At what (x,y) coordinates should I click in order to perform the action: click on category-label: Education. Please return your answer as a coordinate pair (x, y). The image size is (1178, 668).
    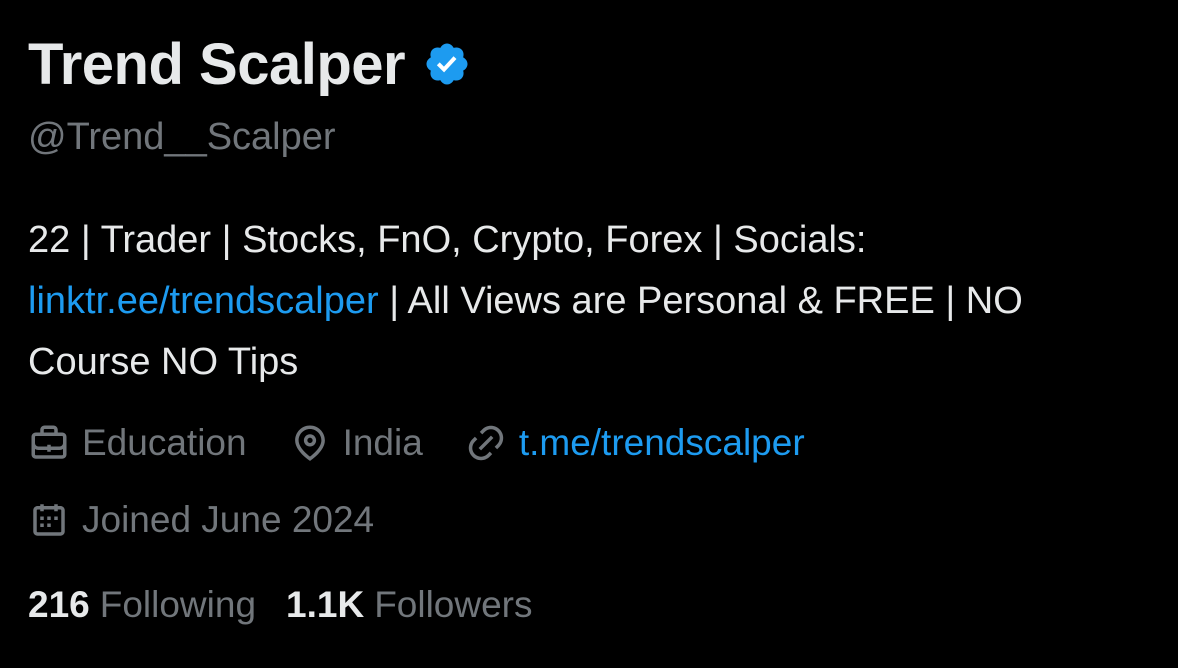
    Looking at the image, I should click on (164, 442).